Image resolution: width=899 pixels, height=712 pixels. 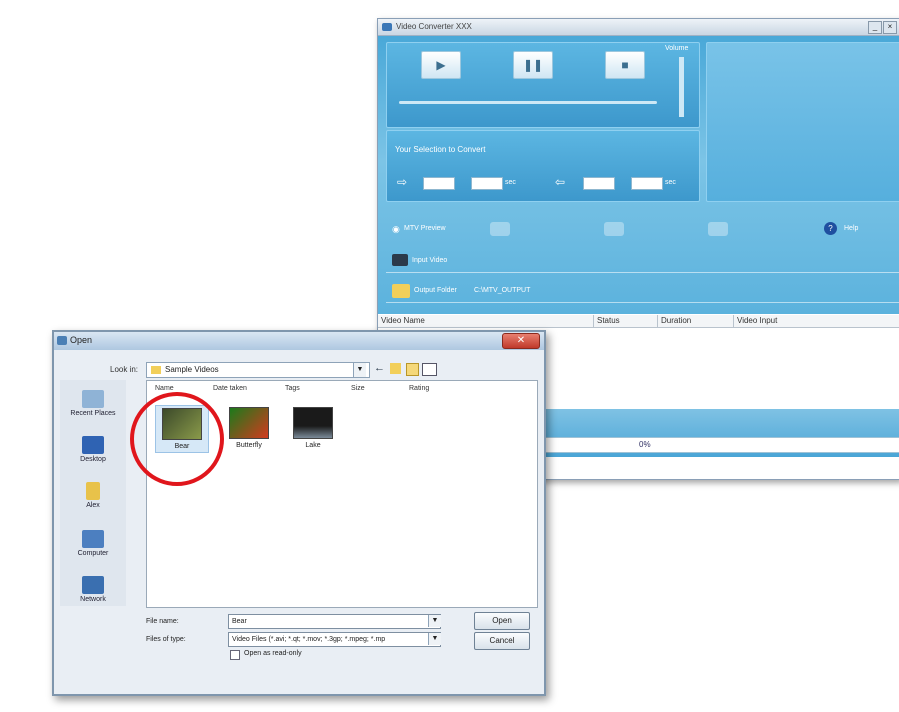 I want to click on close-button: ✕, so click(x=521, y=341).